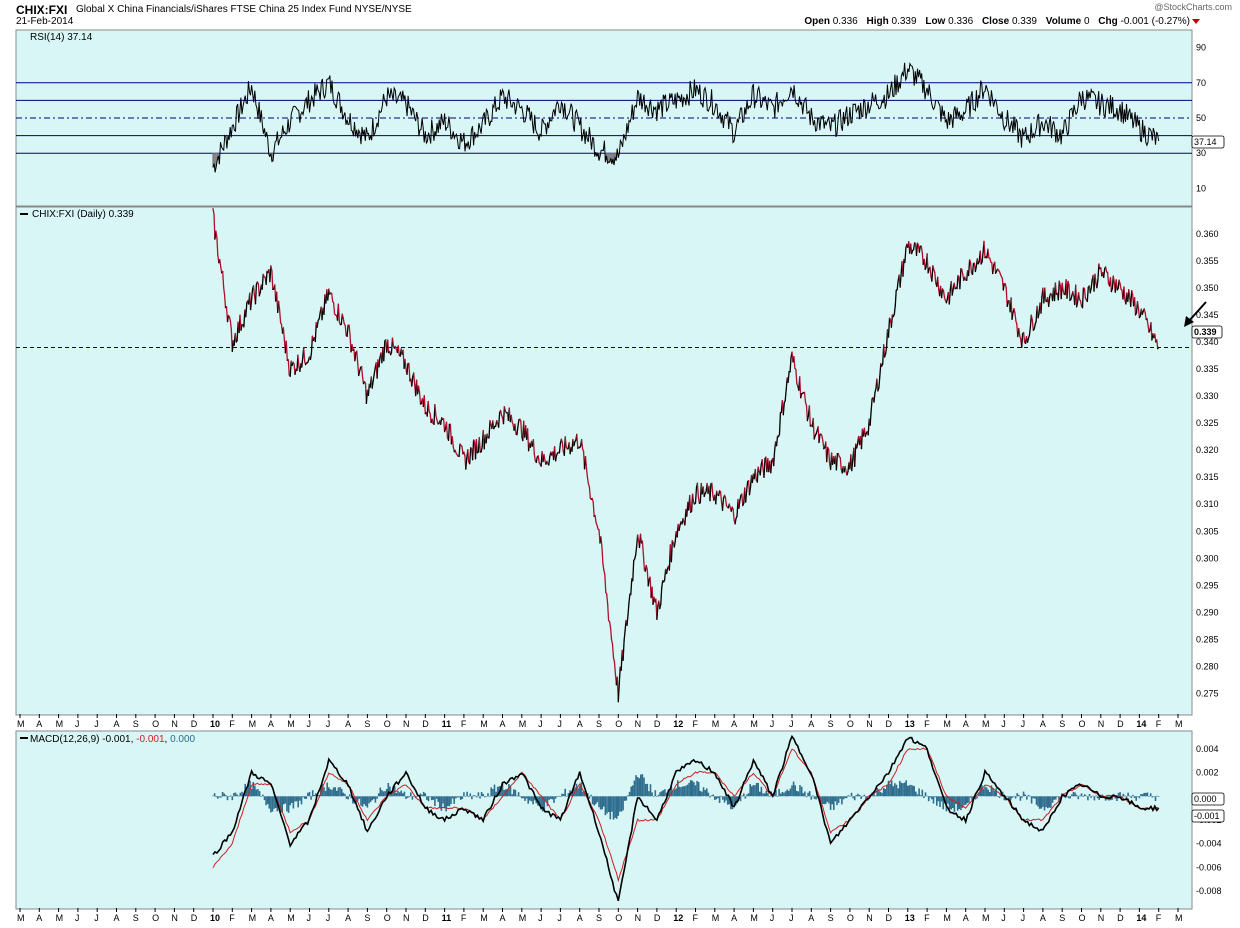 The height and width of the screenshot is (928, 1240). I want to click on macd-tick-label: -0.006, so click(1209, 867).